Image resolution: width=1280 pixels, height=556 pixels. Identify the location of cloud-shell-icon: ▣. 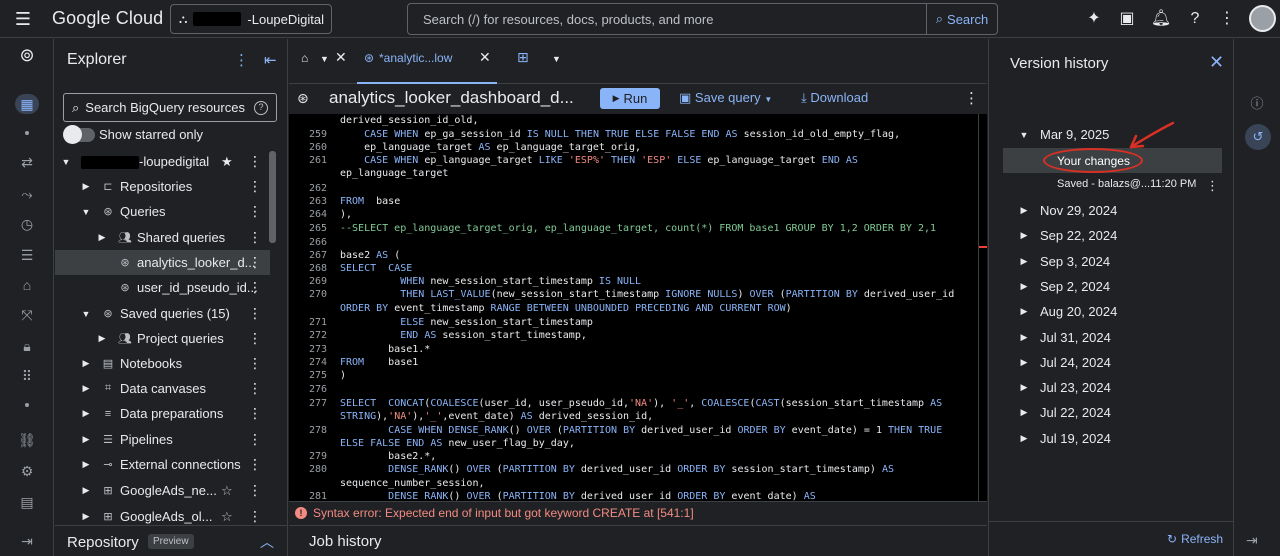
(1127, 19).